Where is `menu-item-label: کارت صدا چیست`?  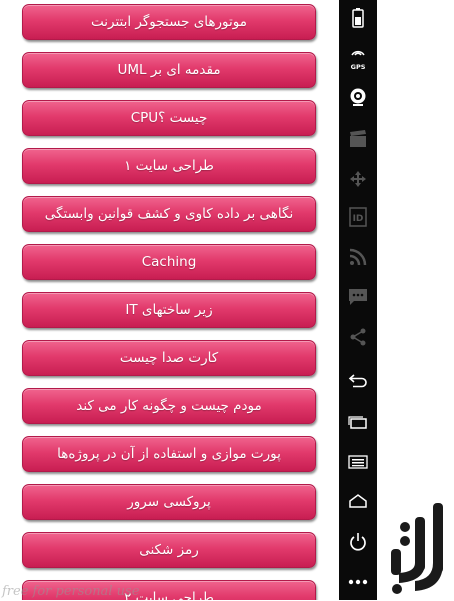 menu-item-label: کارت صدا چیست is located at coordinates (169, 358).